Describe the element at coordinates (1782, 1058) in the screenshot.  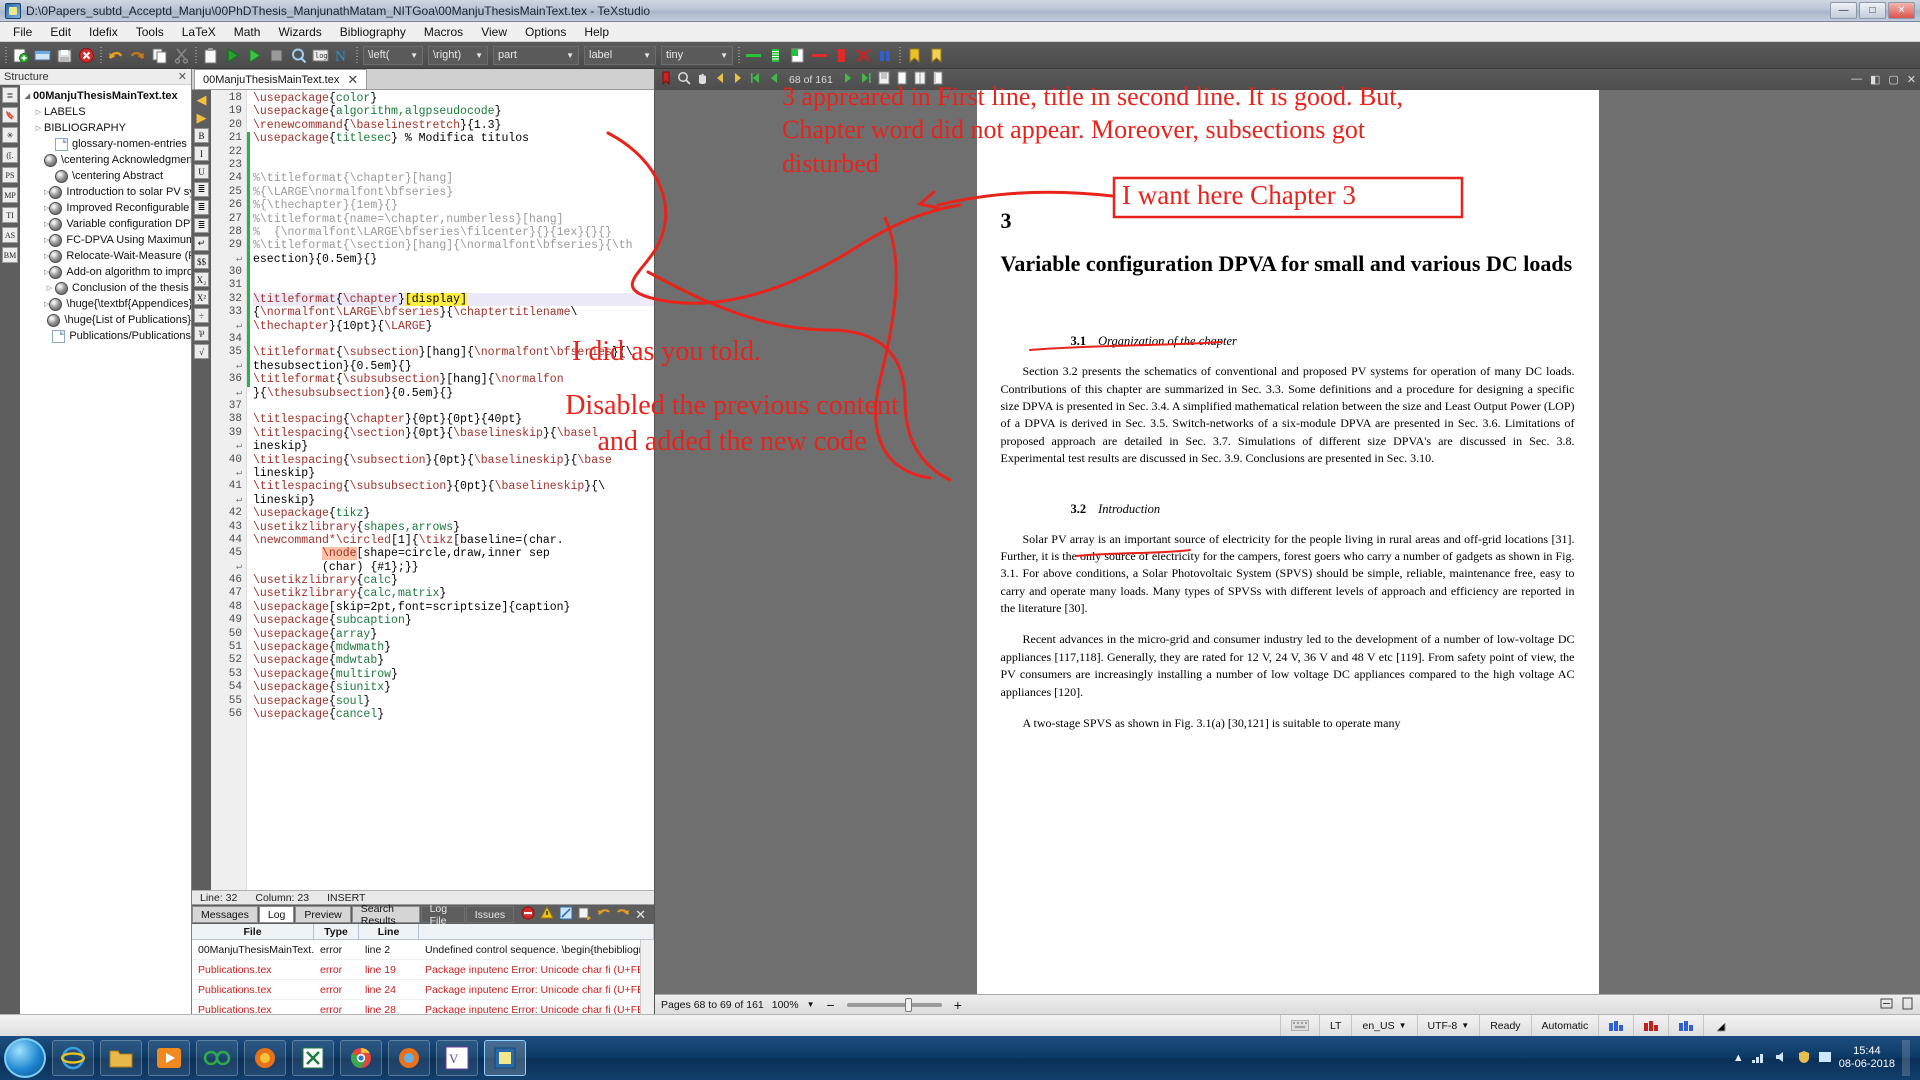
I see `tray-volume-icon` at that location.